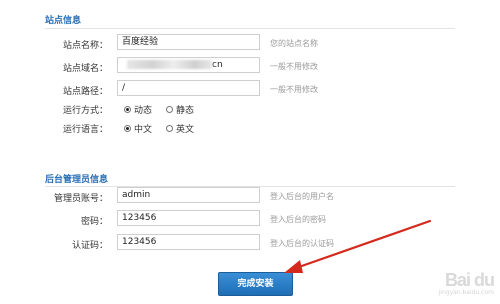 This screenshot has height=304, width=500. What do you see at coordinates (169, 64) in the screenshot?
I see `blurred-domain-redaction` at bounding box center [169, 64].